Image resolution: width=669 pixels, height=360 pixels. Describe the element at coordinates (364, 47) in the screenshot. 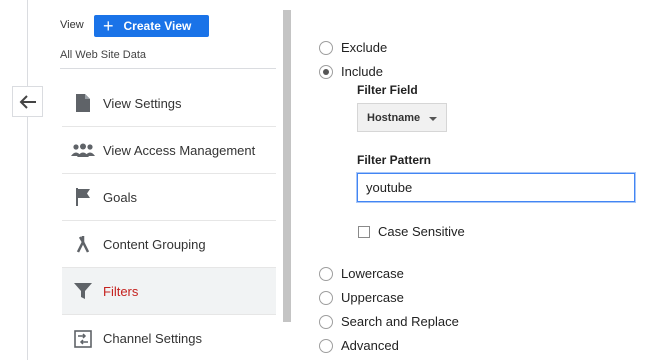

I see `exclude-label: Exclude` at that location.